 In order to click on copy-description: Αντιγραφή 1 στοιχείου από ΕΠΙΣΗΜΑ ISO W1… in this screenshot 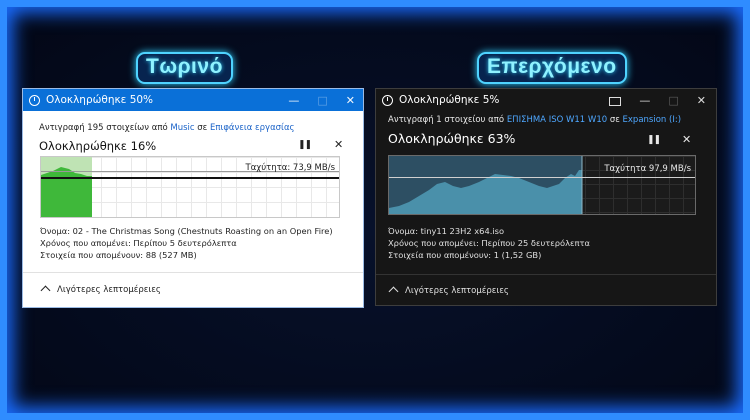, I will do `click(534, 120)`.